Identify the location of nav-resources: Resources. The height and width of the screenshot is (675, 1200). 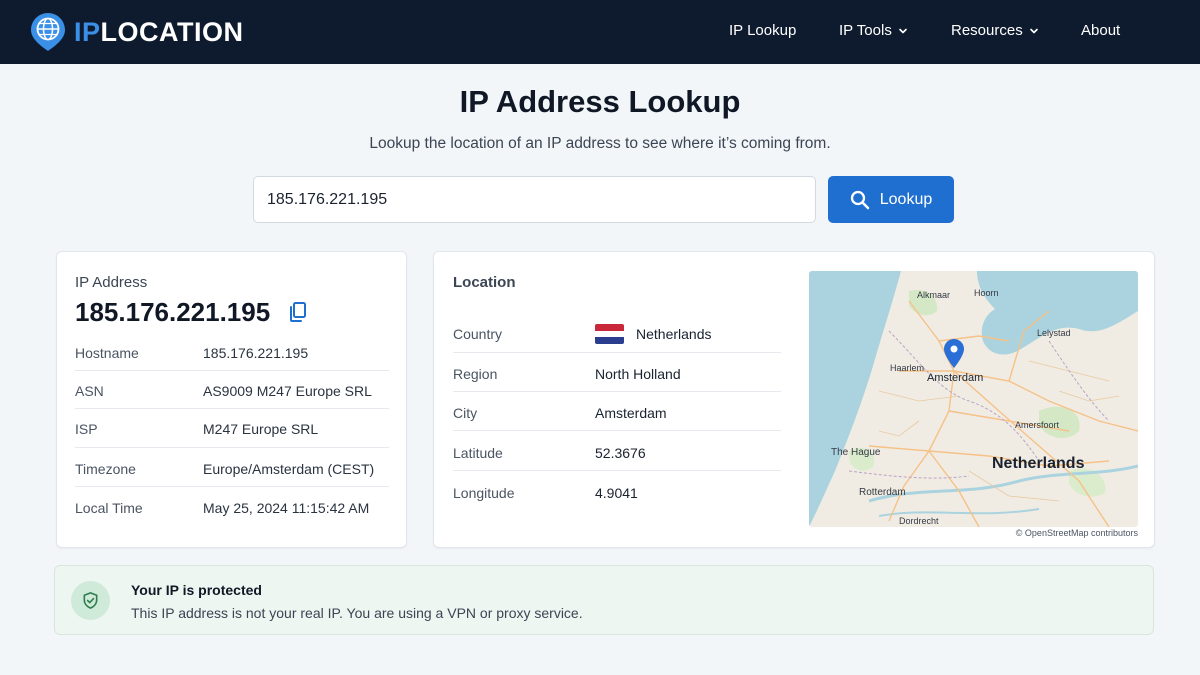
(995, 30).